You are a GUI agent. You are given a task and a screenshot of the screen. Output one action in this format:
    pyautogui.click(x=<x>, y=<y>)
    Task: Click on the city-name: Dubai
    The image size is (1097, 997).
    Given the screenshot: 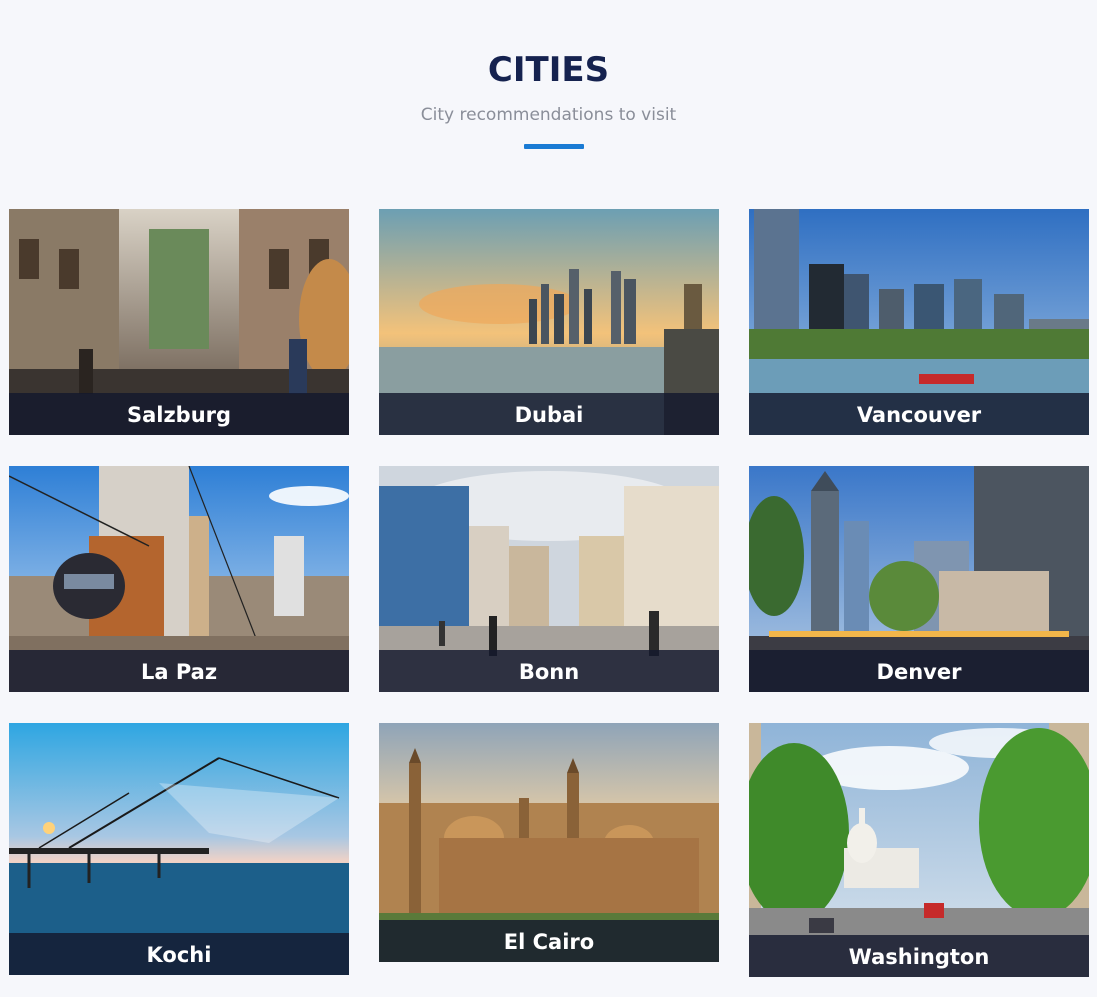 What is the action you would take?
    pyautogui.click(x=549, y=414)
    